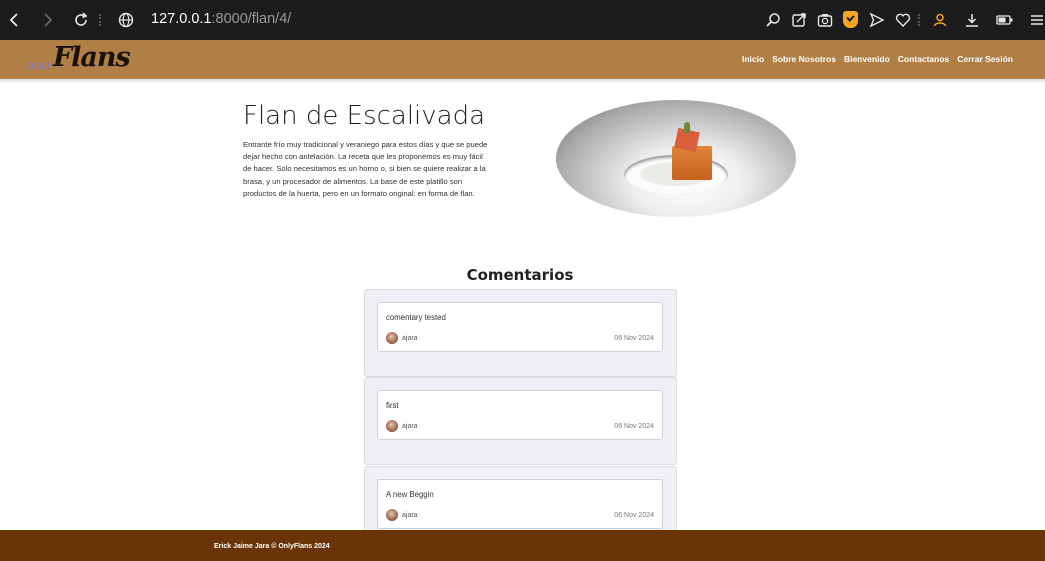  I want to click on nav-link-bienvenido: Bienvenido, so click(867, 59).